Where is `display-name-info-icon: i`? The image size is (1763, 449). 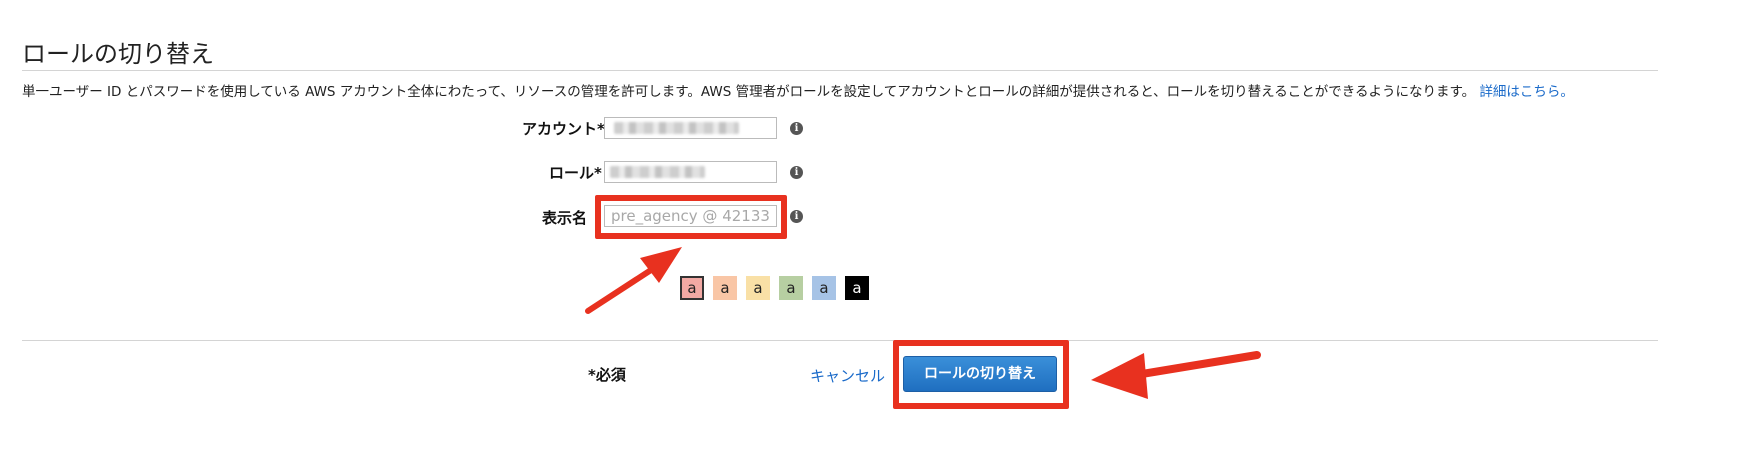 display-name-info-icon: i is located at coordinates (796, 216).